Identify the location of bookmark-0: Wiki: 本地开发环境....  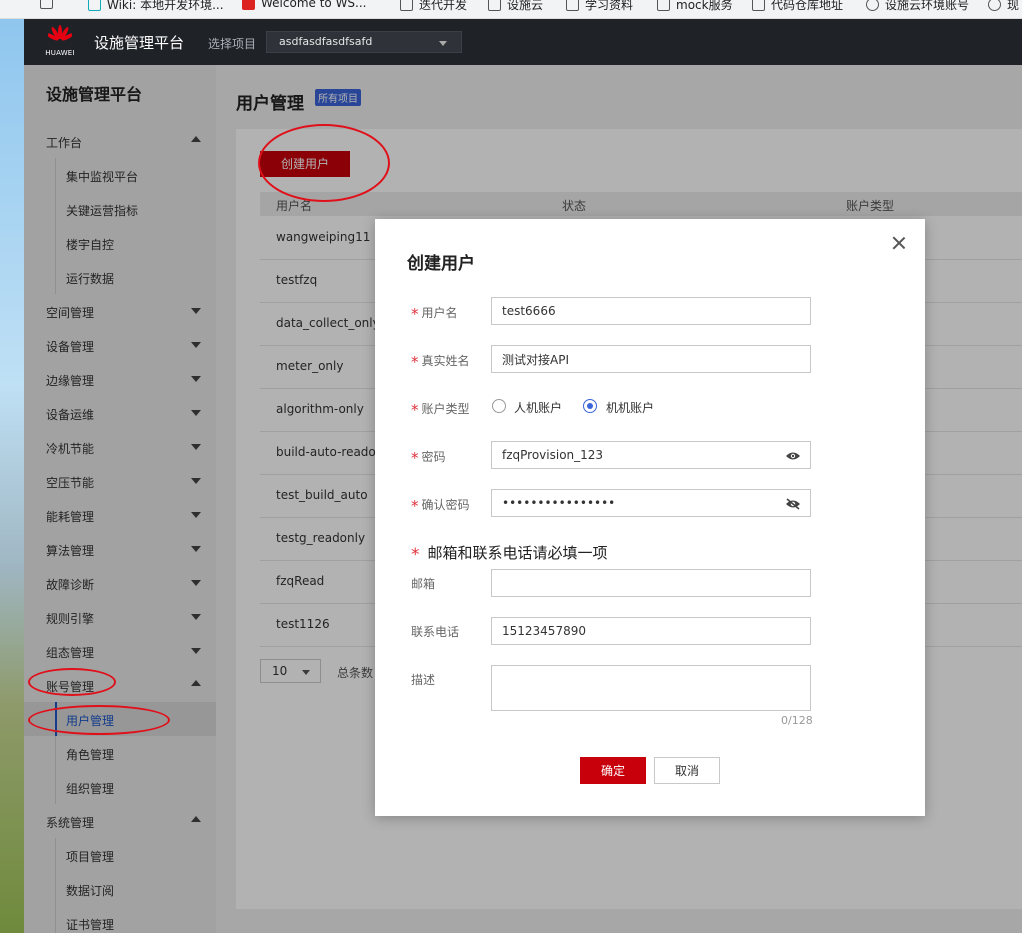
(156, 6).